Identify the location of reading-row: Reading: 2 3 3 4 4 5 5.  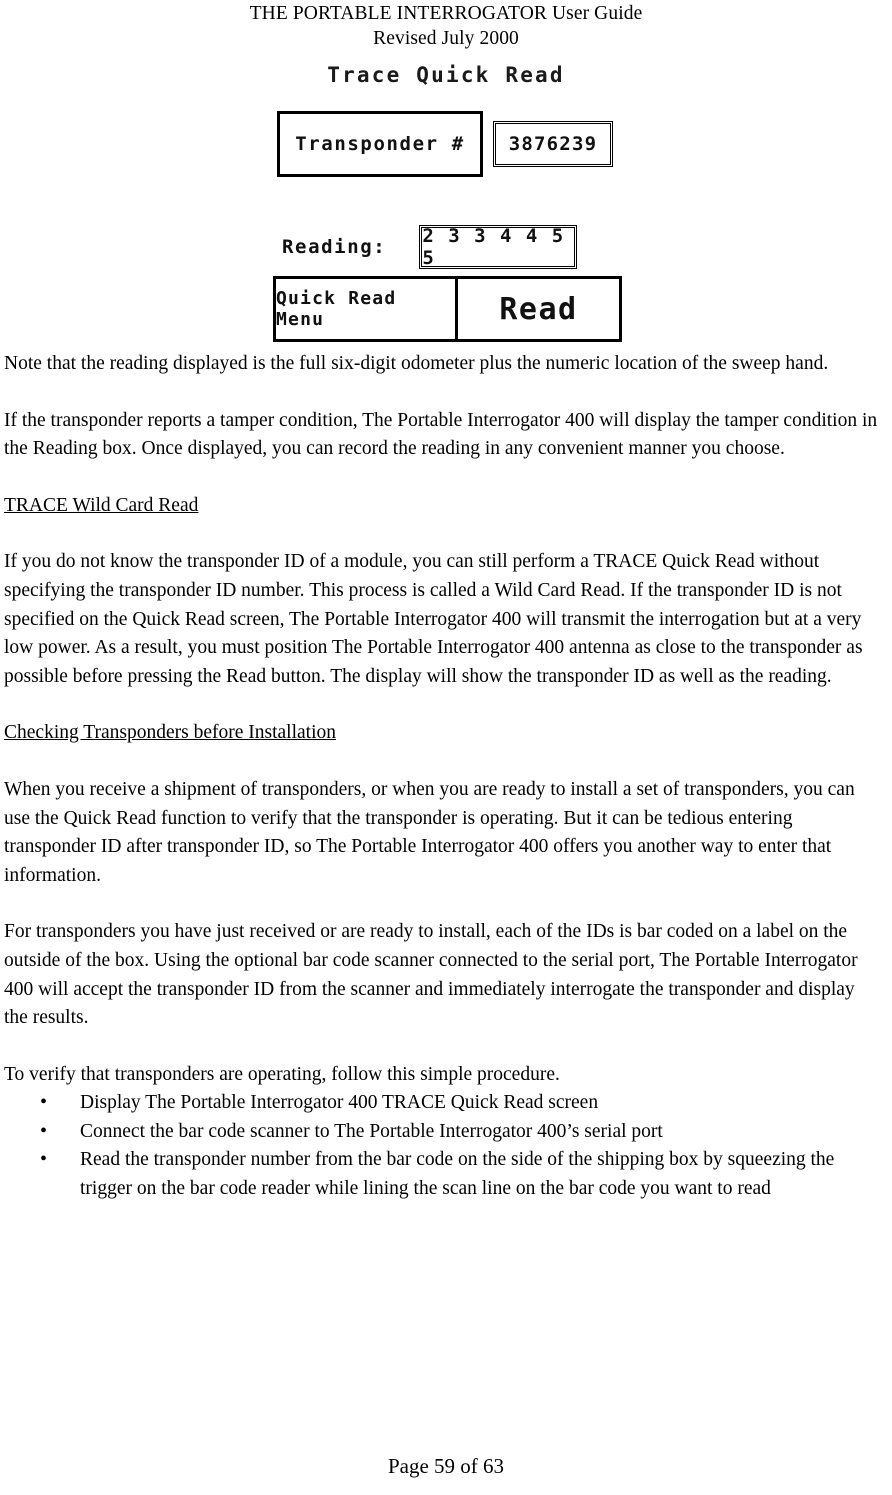
(430, 247).